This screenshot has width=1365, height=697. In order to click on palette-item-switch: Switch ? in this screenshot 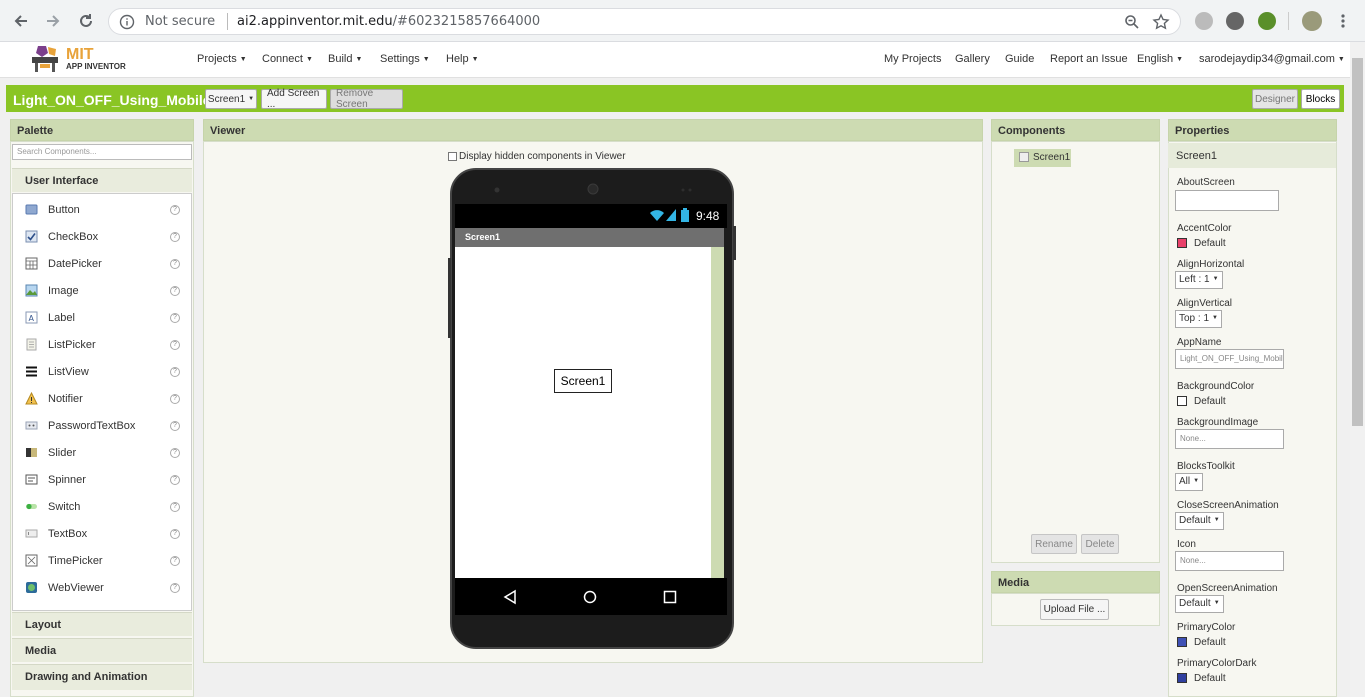, I will do `click(102, 507)`.